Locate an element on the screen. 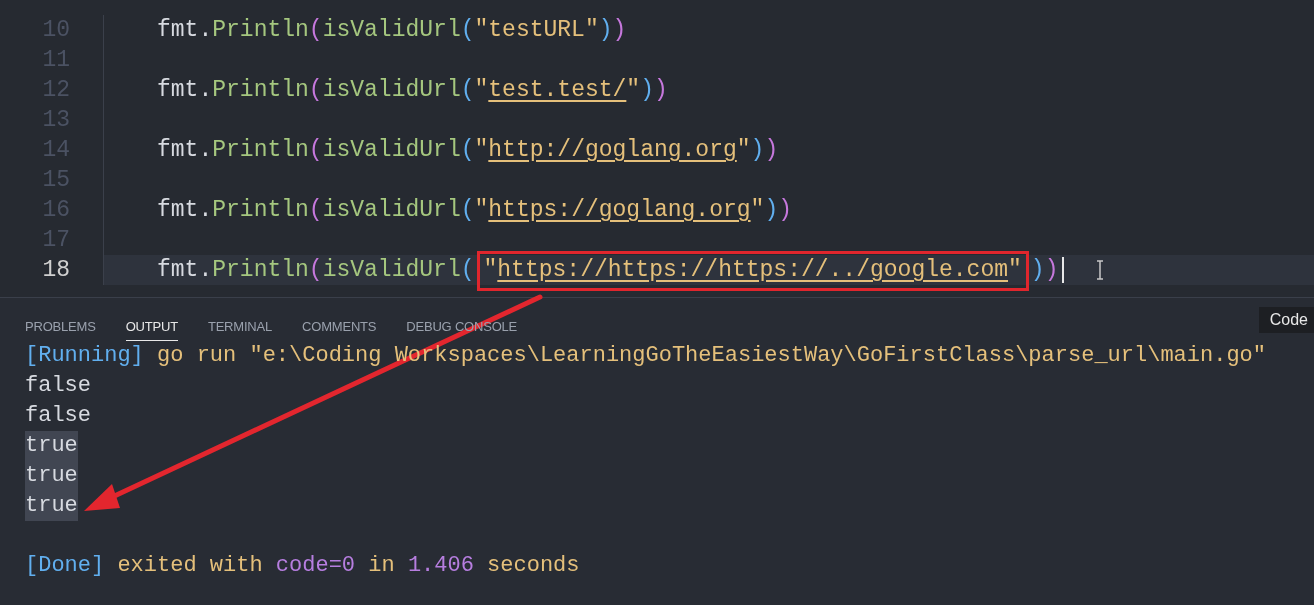 This screenshot has width=1314, height=605. panel-tab: COMMENTS is located at coordinates (339, 330).